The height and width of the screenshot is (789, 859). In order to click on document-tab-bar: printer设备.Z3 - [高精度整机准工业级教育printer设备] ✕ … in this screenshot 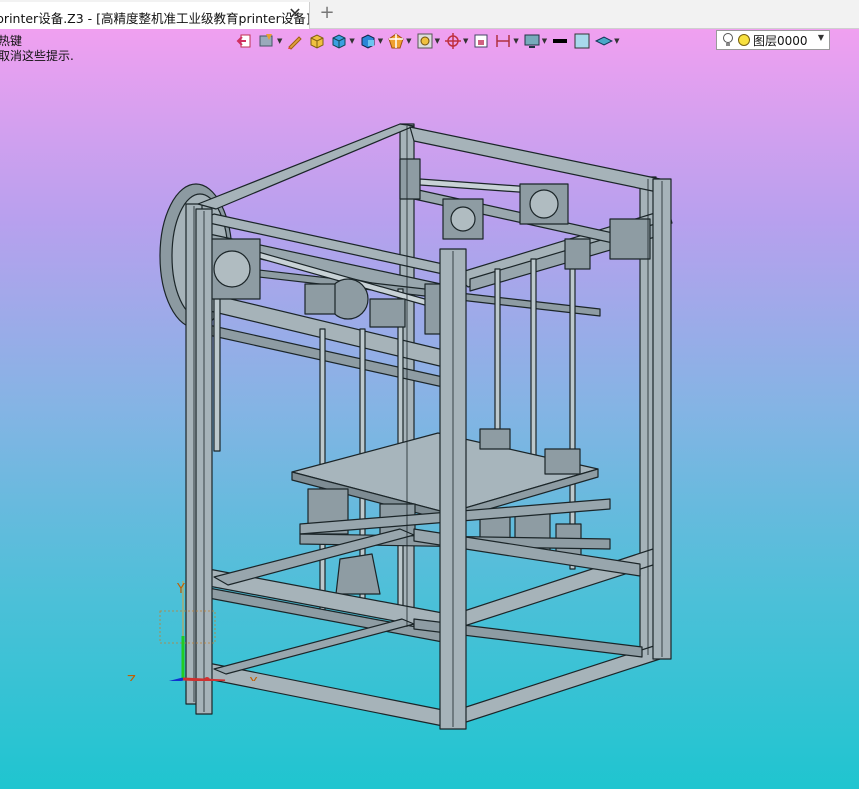, I will do `click(429, 14)`.